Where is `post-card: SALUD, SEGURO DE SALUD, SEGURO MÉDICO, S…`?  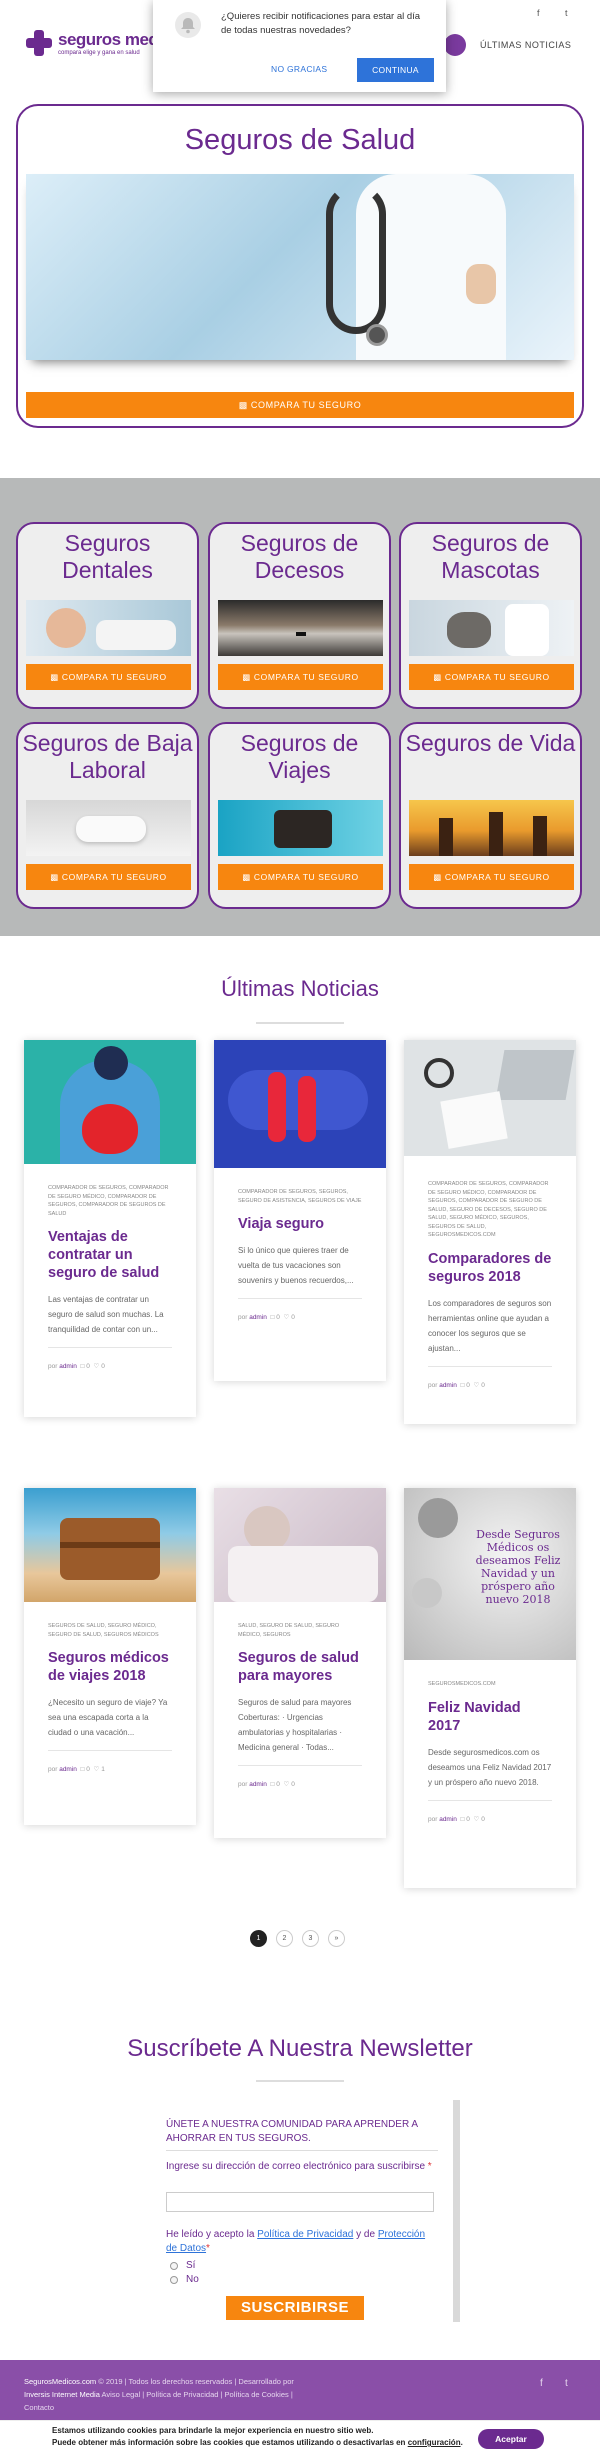 post-card: SALUD, SEGURO DE SALUD, SEGURO MÉDICO, S… is located at coordinates (300, 1663).